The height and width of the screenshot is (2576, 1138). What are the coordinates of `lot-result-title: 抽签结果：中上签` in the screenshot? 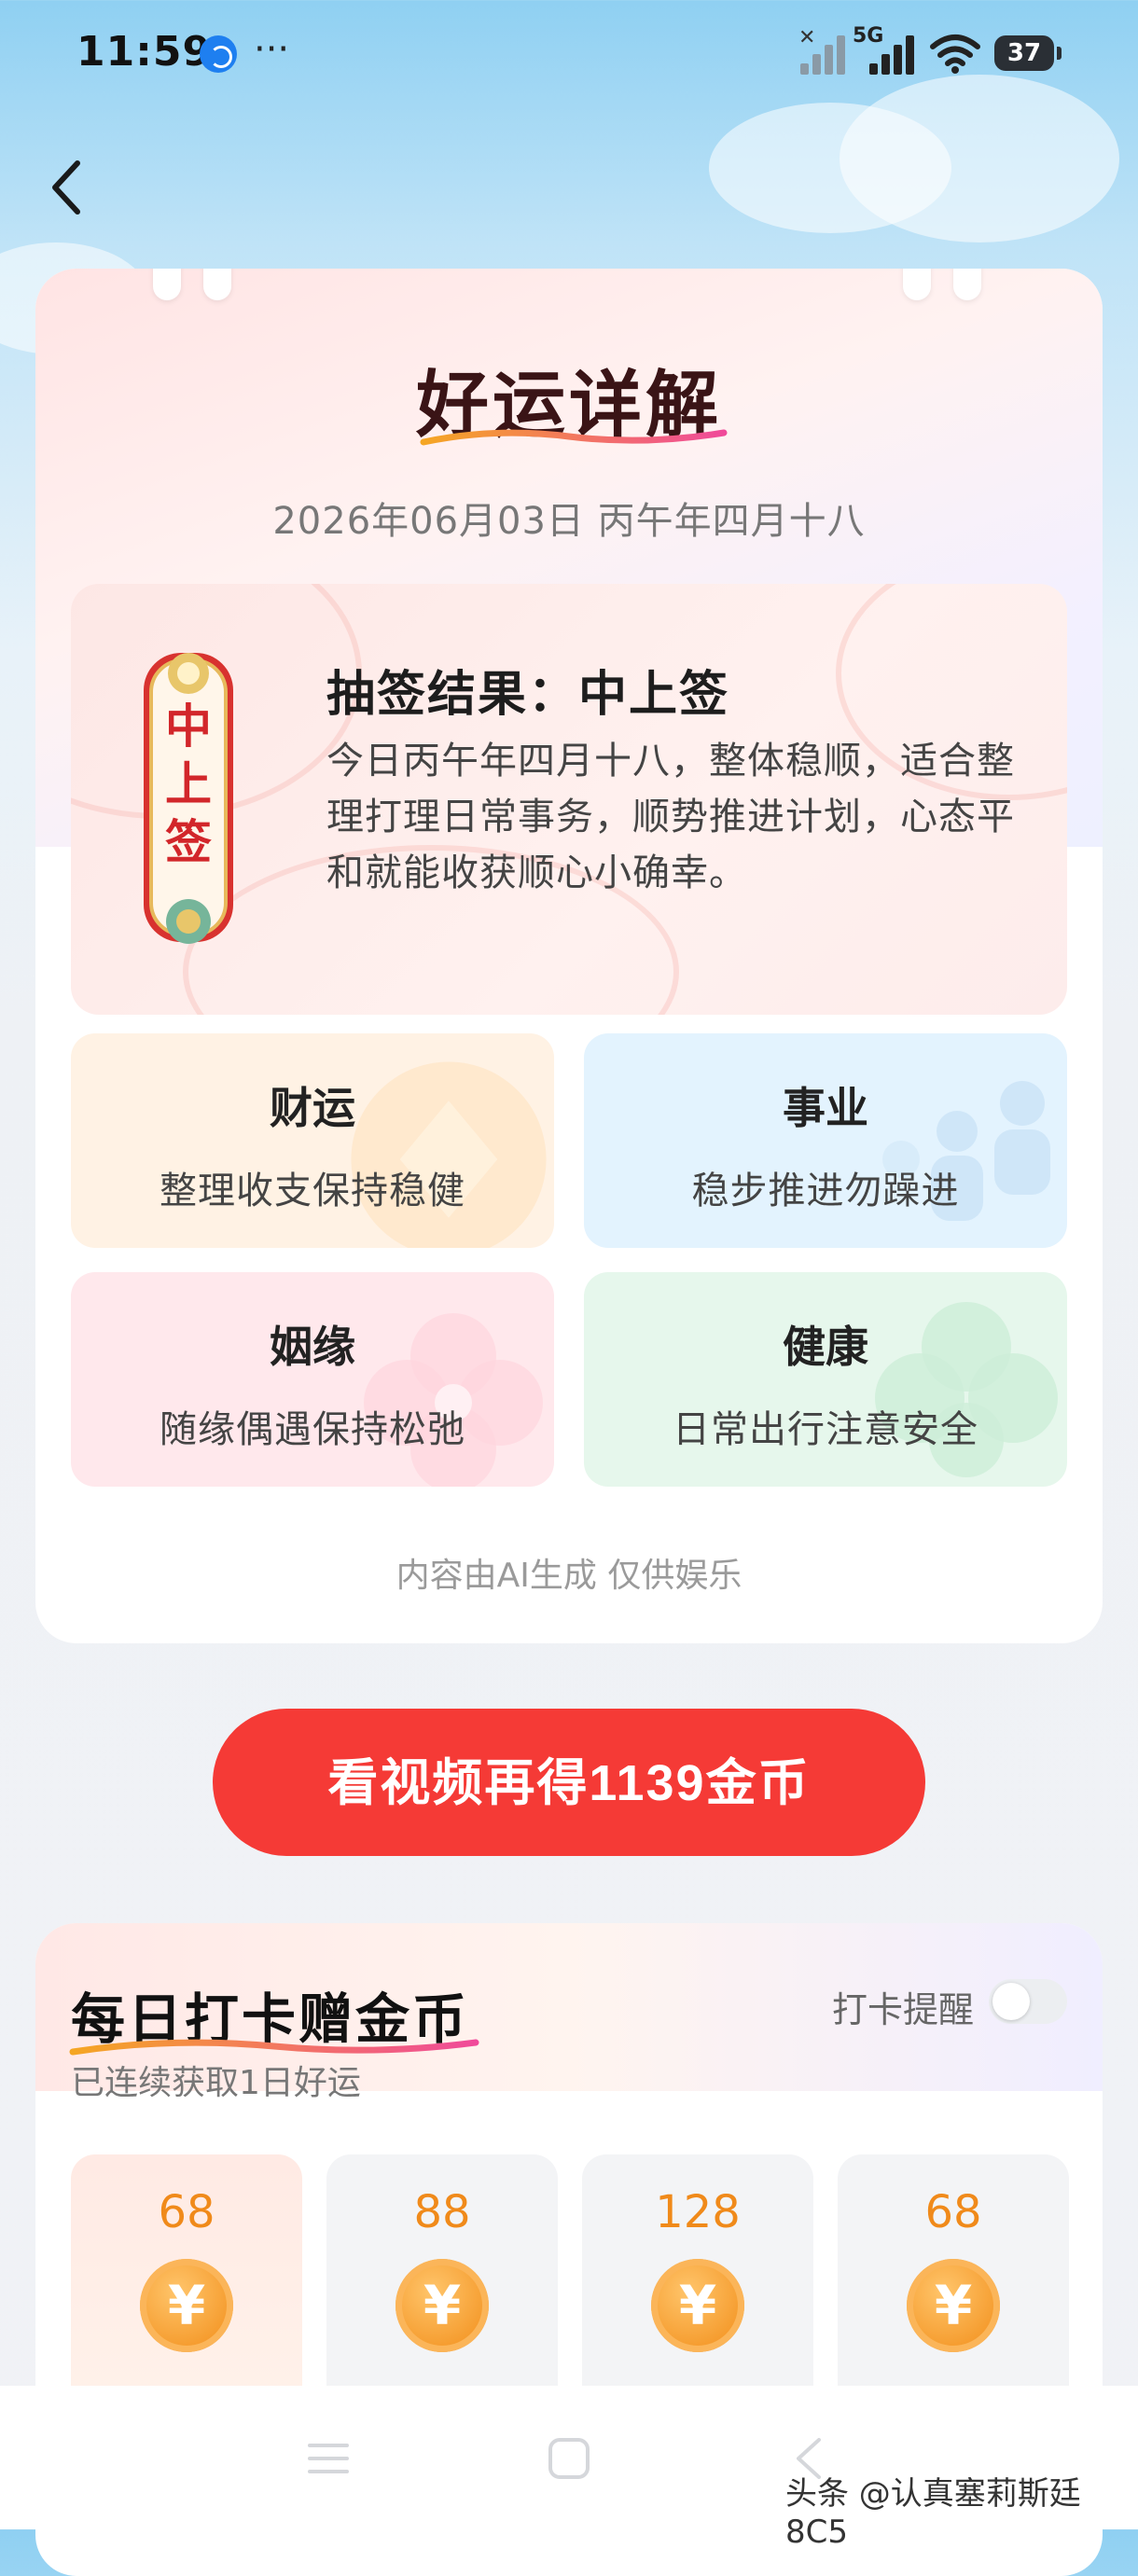 It's located at (528, 695).